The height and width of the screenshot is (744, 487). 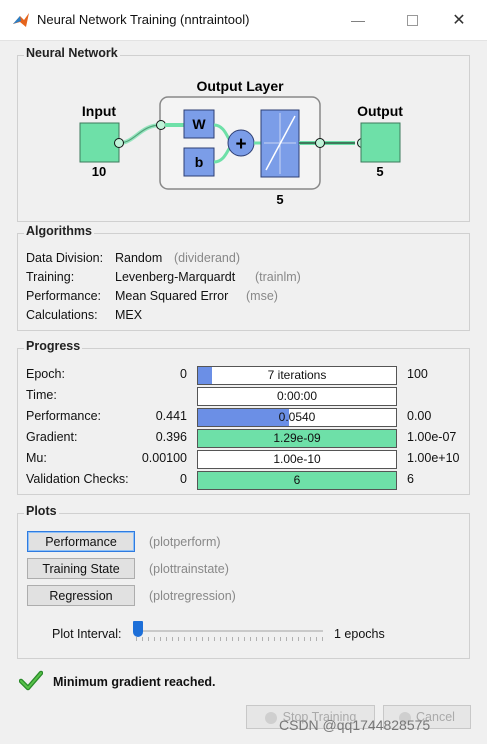 What do you see at coordinates (53, 346) in the screenshot?
I see `panel-title-progress: Progress` at bounding box center [53, 346].